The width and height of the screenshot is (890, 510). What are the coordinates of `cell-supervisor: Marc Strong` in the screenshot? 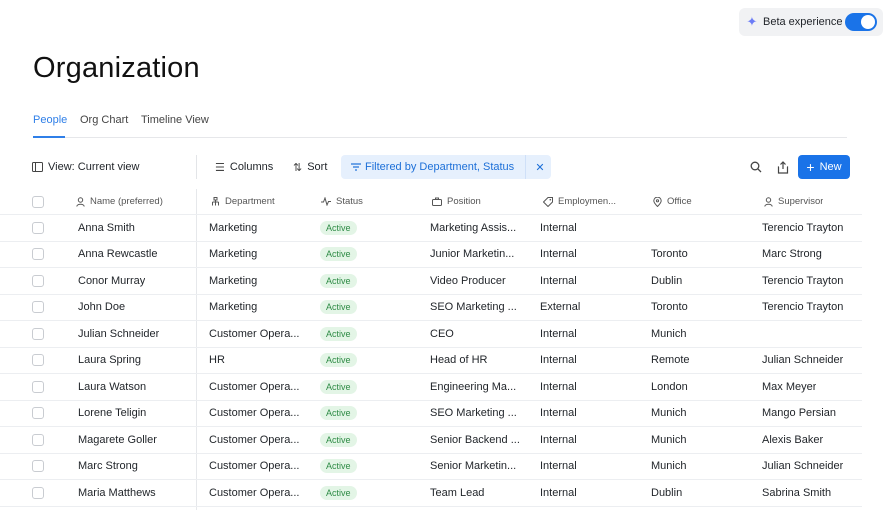 It's located at (792, 255).